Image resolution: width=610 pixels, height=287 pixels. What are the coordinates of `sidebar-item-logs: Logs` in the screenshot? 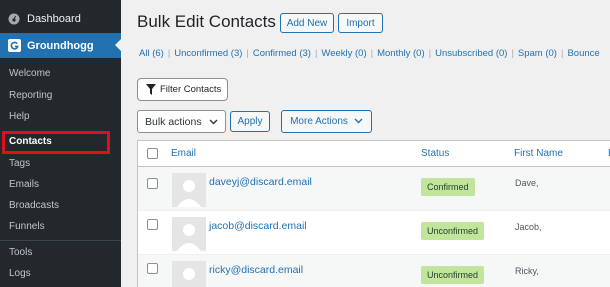 It's located at (60, 274).